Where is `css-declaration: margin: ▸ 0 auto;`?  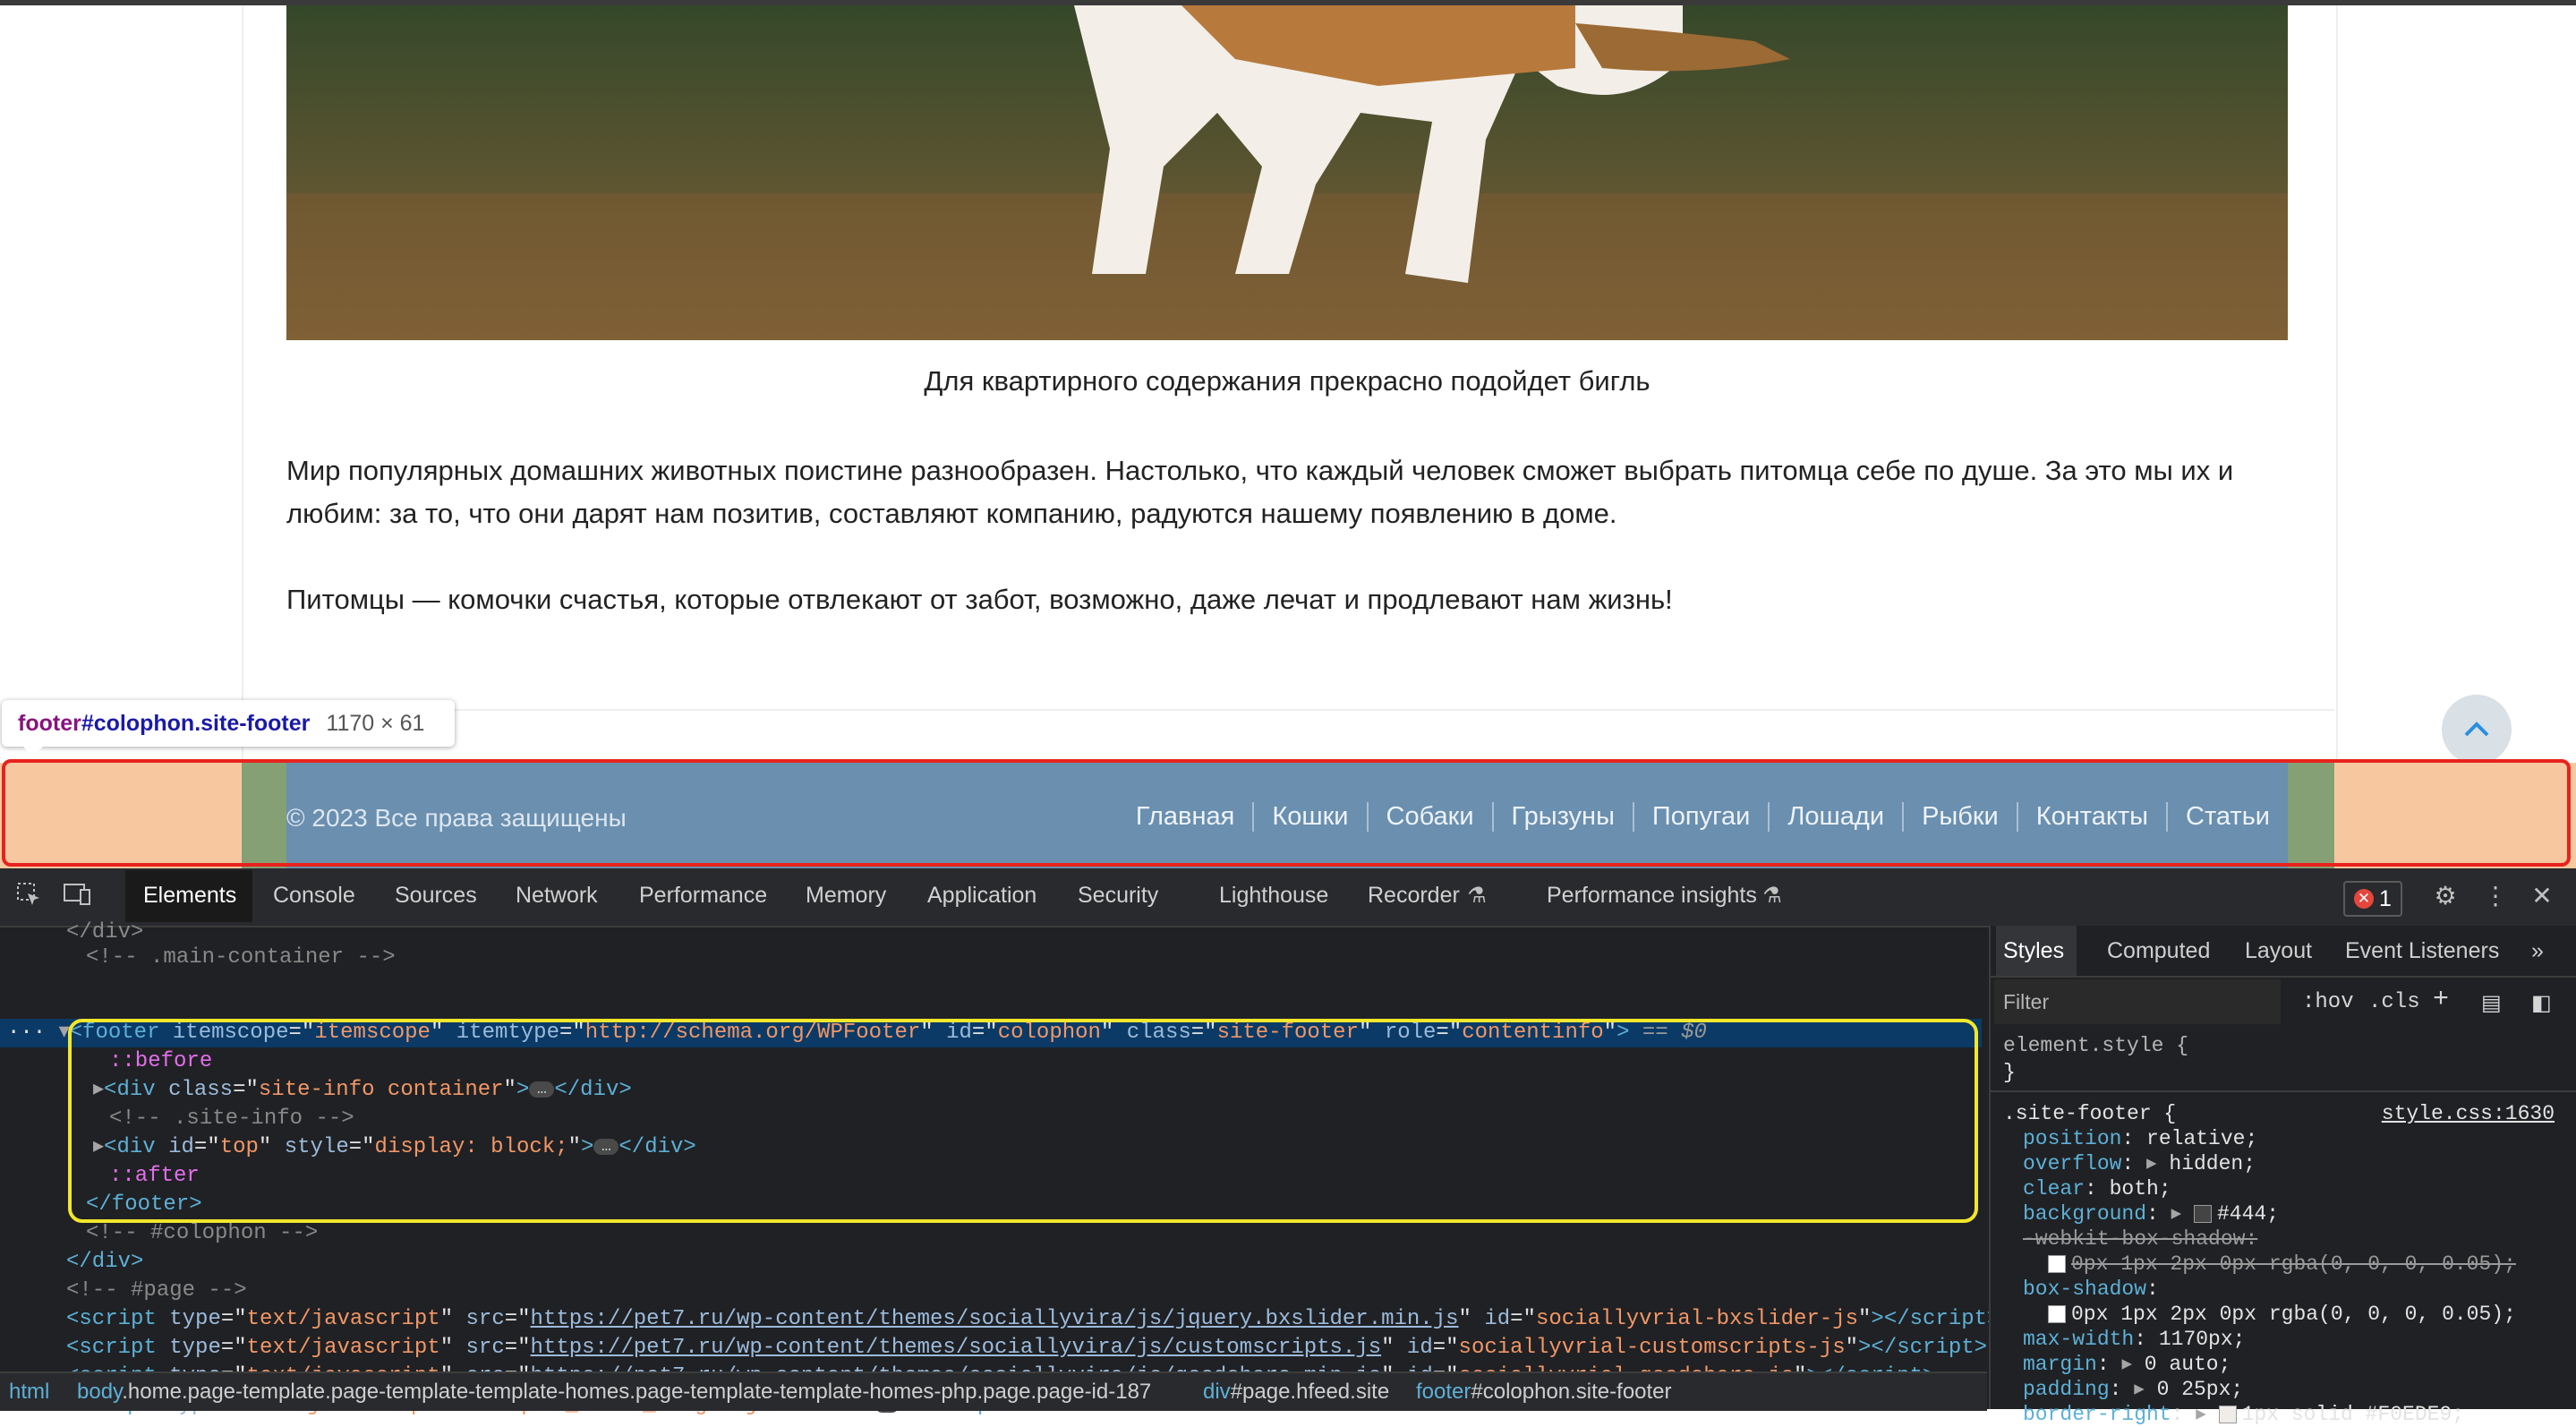
css-declaration: margin: ▸ 0 auto; is located at coordinates (2127, 1365).